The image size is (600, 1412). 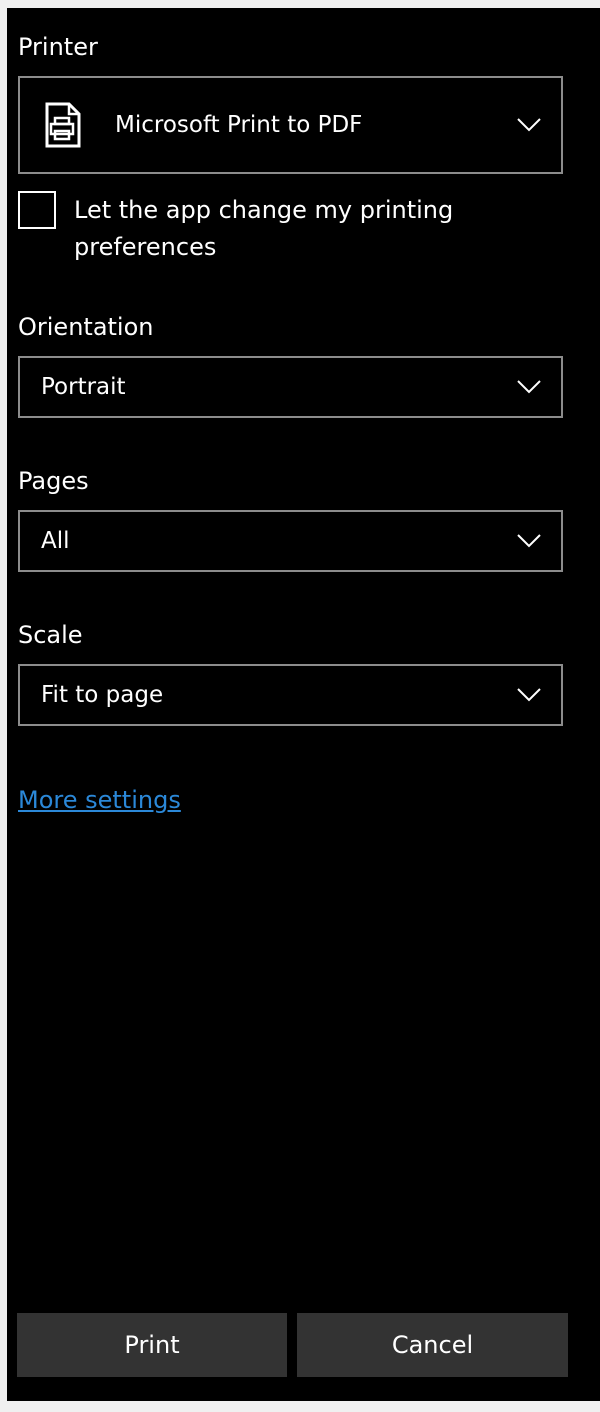 I want to click on print-button: Print, so click(x=152, y=1345).